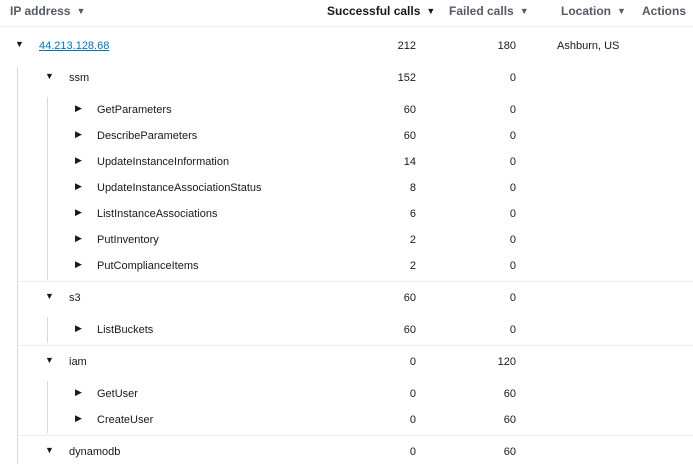 This screenshot has height=465, width=693. What do you see at coordinates (346, 240) in the screenshot?
I see `table-row: ▶ PutInventory 2 0` at bounding box center [346, 240].